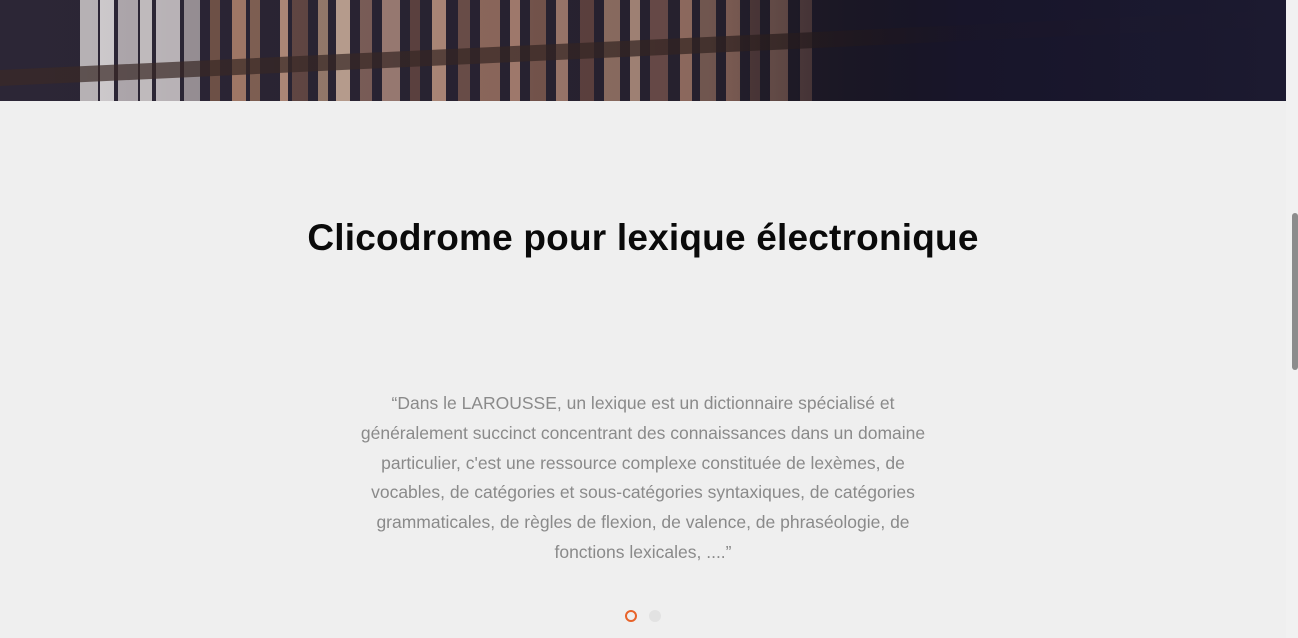  What do you see at coordinates (643, 237) in the screenshot?
I see `section-title: Clicodrome pour lexique électronique` at bounding box center [643, 237].